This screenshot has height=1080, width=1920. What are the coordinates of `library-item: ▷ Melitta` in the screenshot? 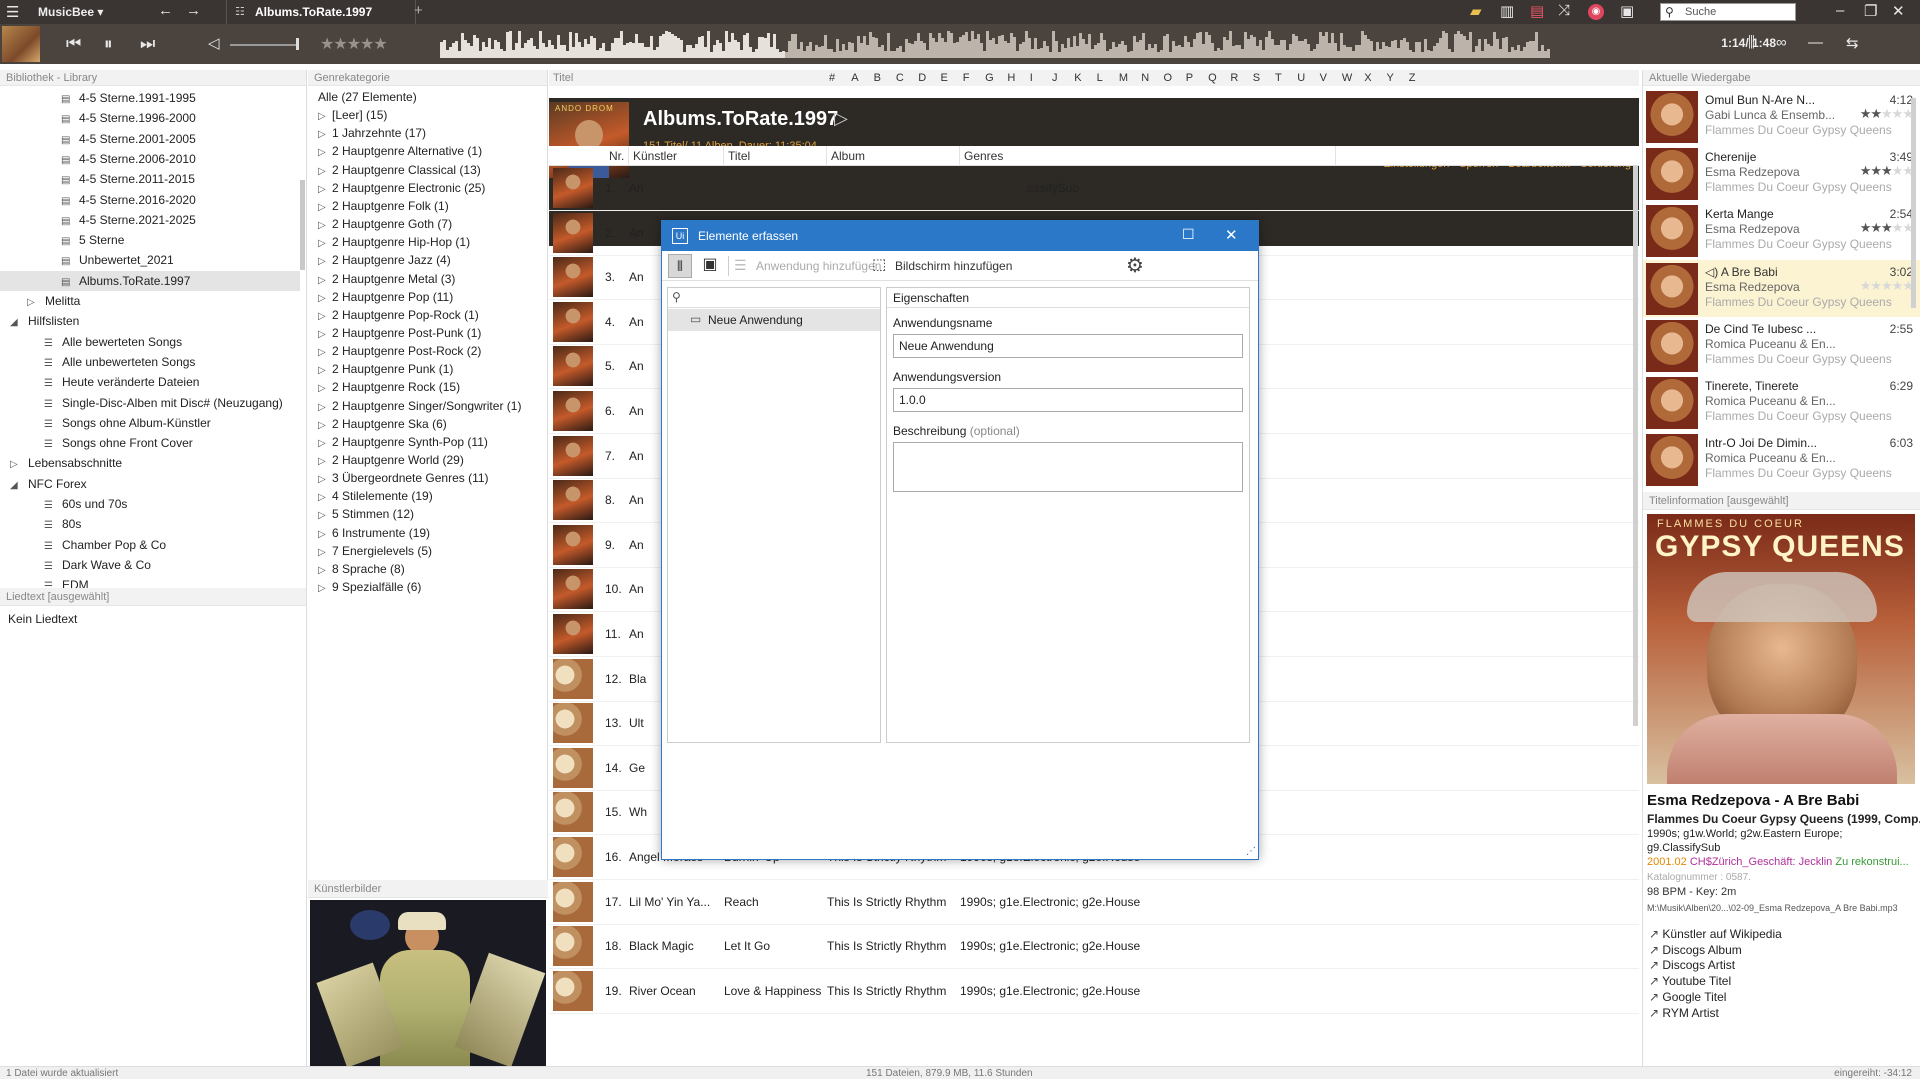 It's located at (150, 301).